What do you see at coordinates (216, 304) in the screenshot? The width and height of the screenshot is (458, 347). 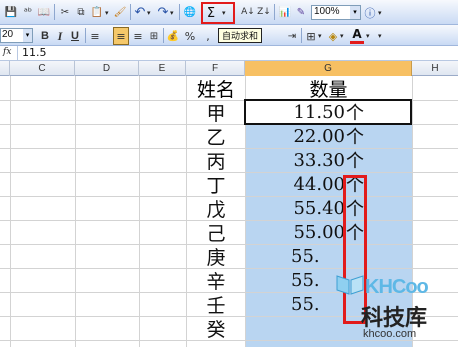 I see `name-cell: 壬` at bounding box center [216, 304].